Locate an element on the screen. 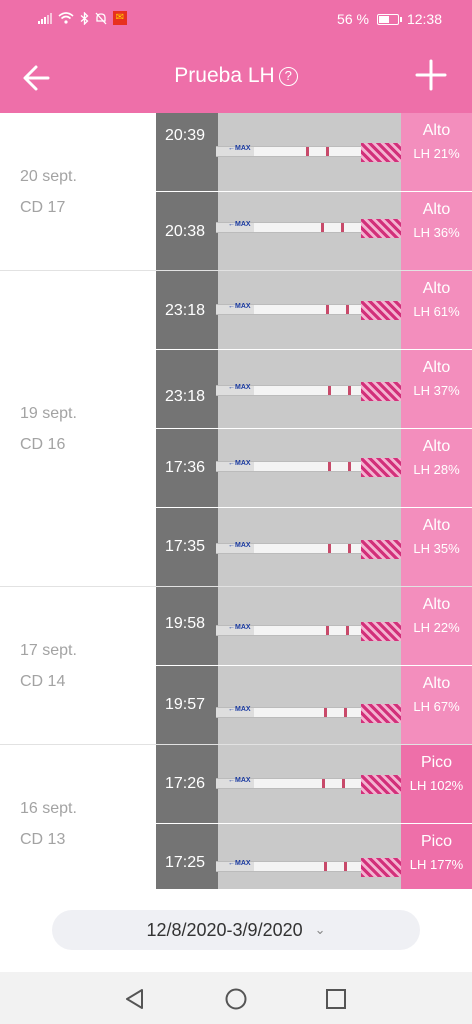  nav-home-icon is located at coordinates (236, 999).